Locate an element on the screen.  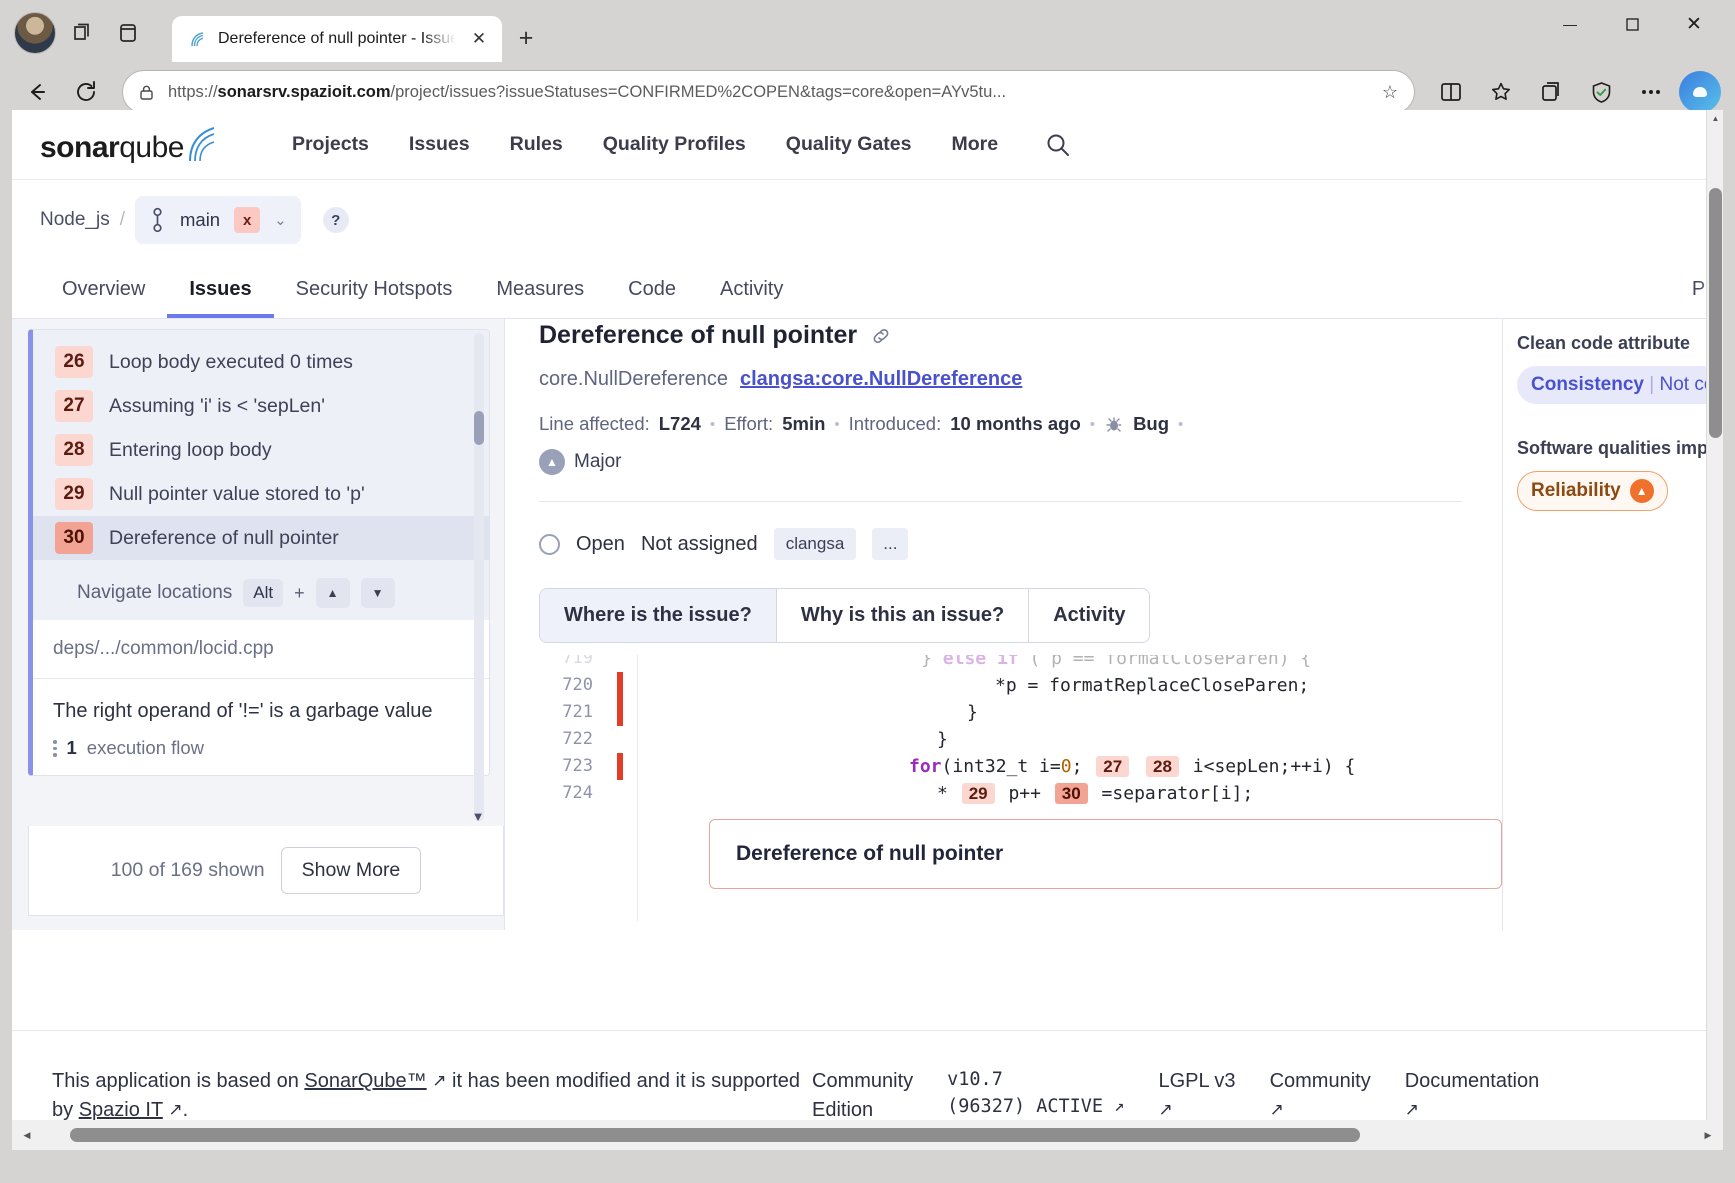
tab-issues: Issues is located at coordinates (220, 289).